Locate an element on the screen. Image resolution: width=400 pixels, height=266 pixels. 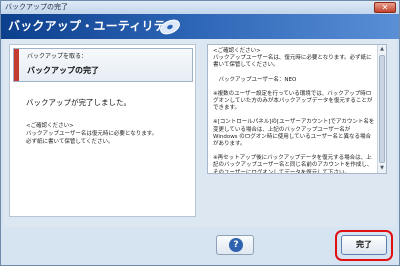
finish-button: 完了 is located at coordinates (364, 245).